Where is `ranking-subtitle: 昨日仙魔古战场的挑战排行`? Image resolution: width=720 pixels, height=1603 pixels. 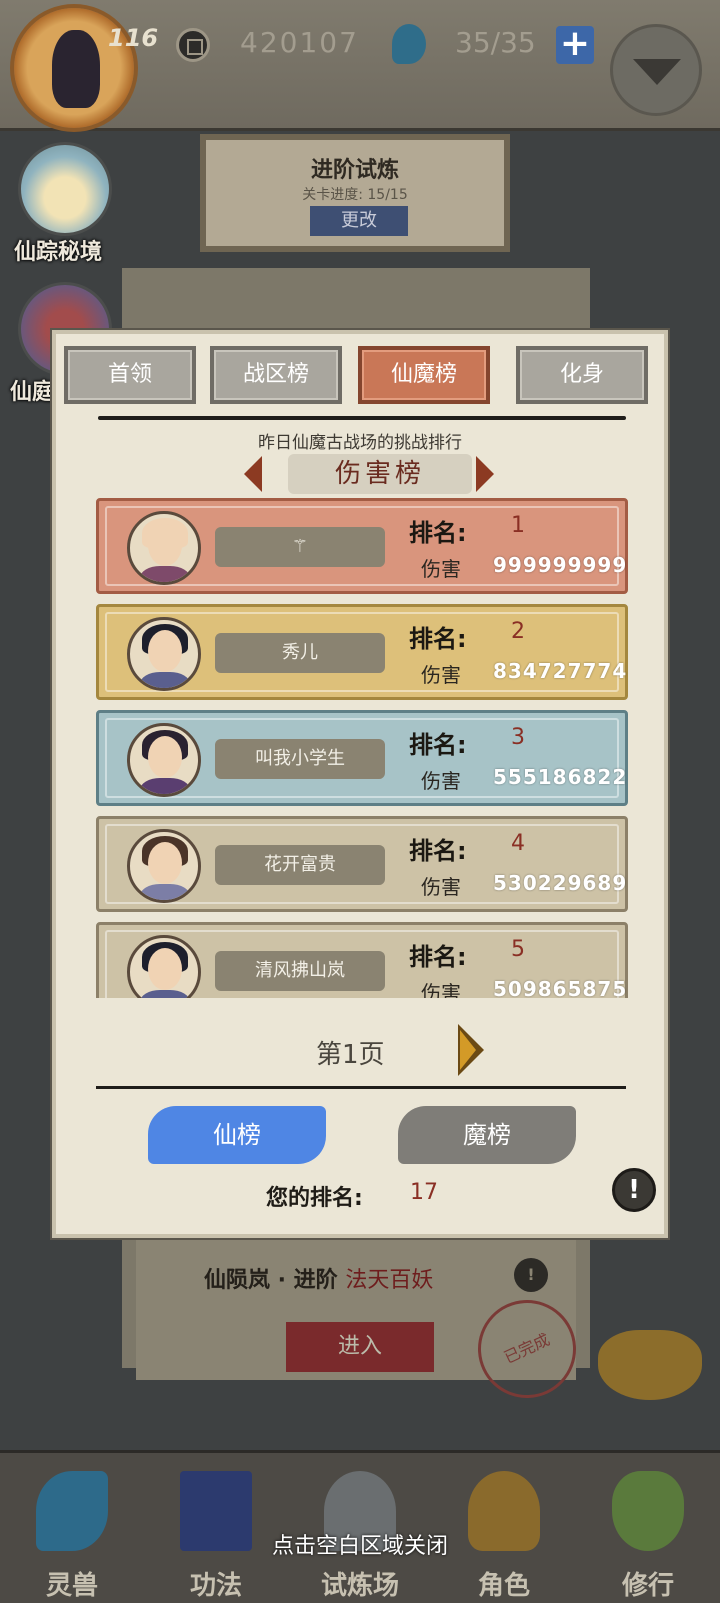
ranking-subtitle: 昨日仙魔古战场的挑战排行 is located at coordinates (360, 443).